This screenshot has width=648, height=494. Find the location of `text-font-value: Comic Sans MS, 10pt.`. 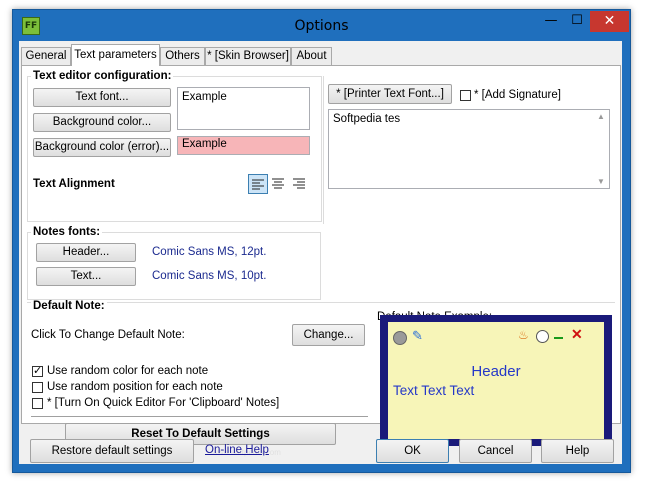

text-font-value: Comic Sans MS, 10pt. is located at coordinates (209, 276).